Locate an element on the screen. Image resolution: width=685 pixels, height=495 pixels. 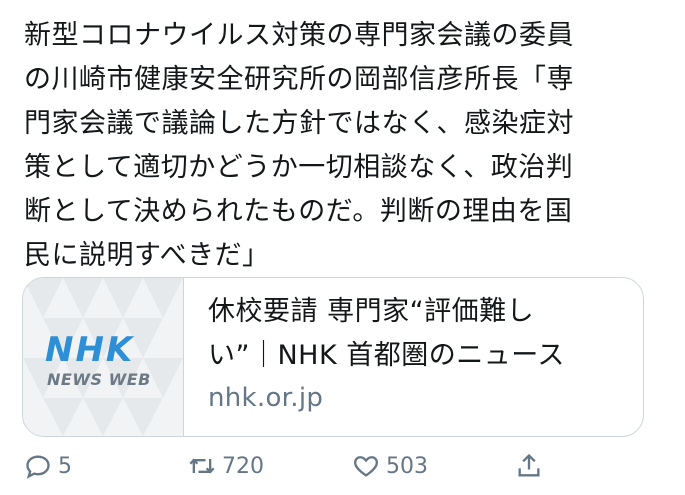
reply-icon is located at coordinates (38, 467).